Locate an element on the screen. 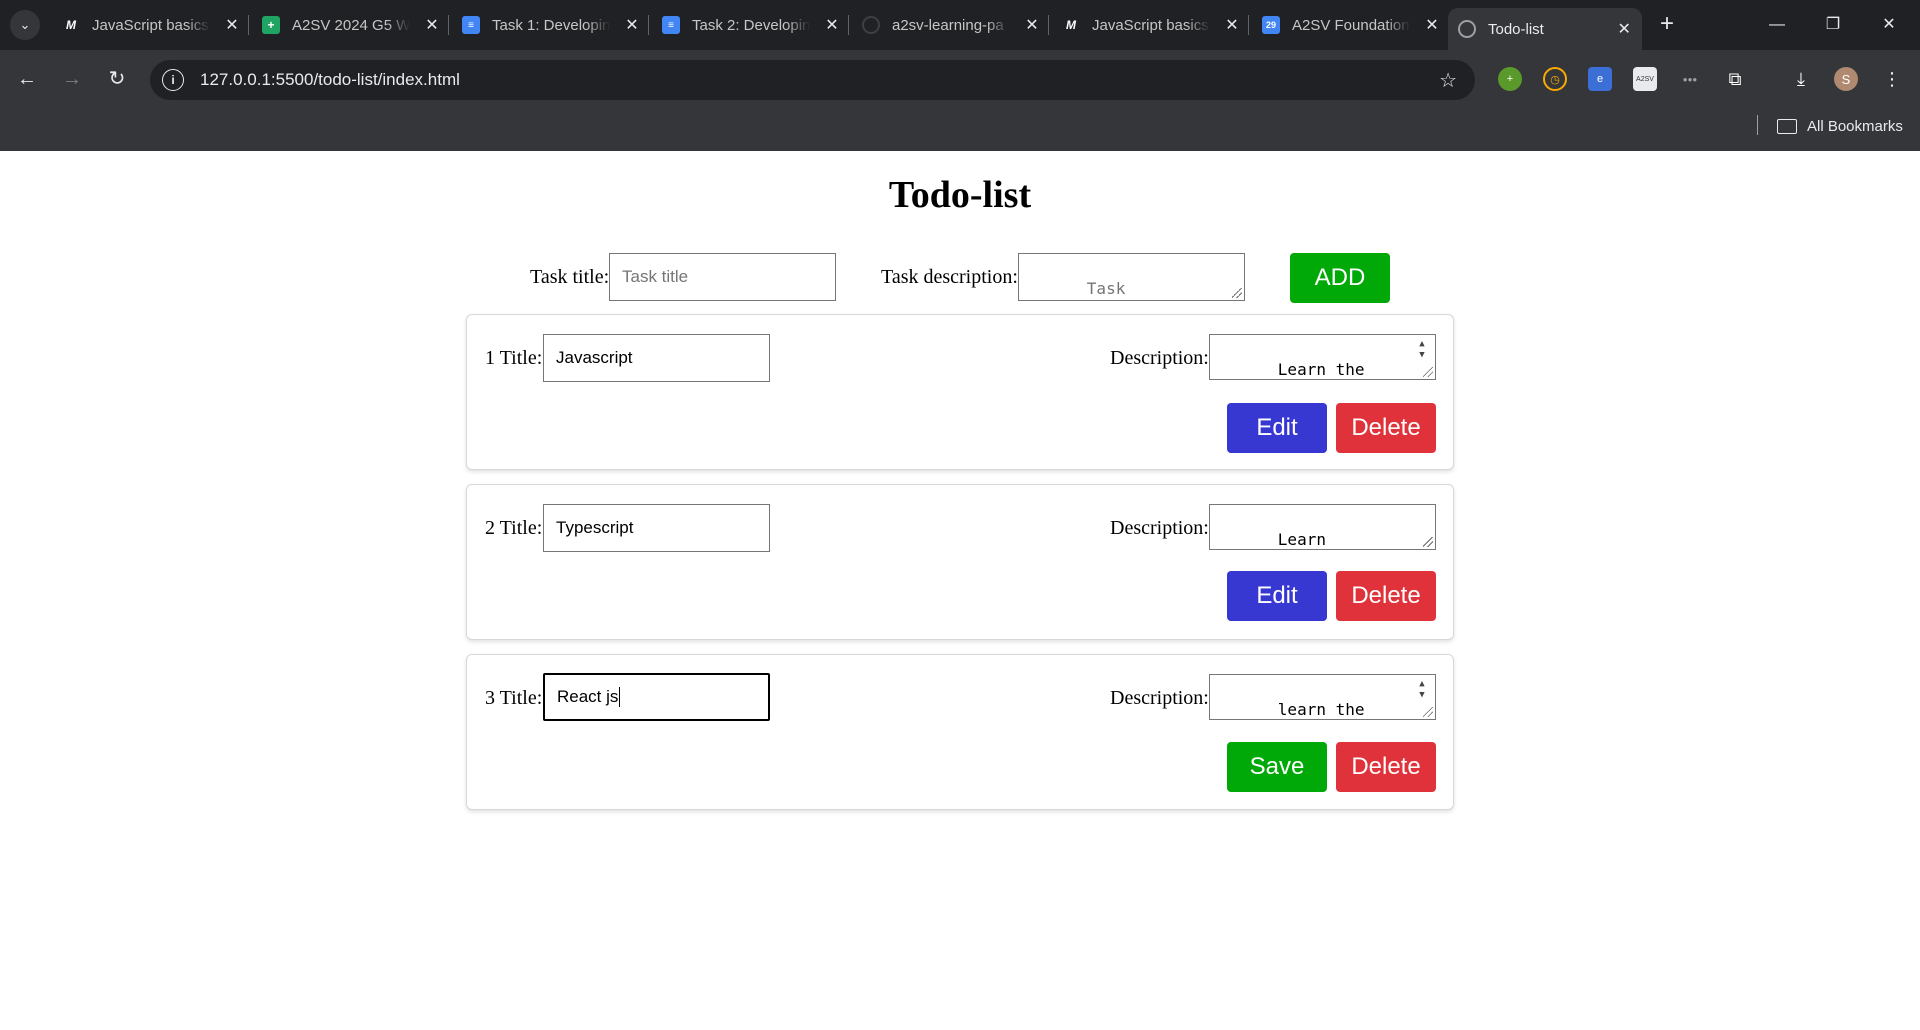 Image resolution: width=1920 pixels, height=1030 pixels. forward-button: → is located at coordinates (72, 79).